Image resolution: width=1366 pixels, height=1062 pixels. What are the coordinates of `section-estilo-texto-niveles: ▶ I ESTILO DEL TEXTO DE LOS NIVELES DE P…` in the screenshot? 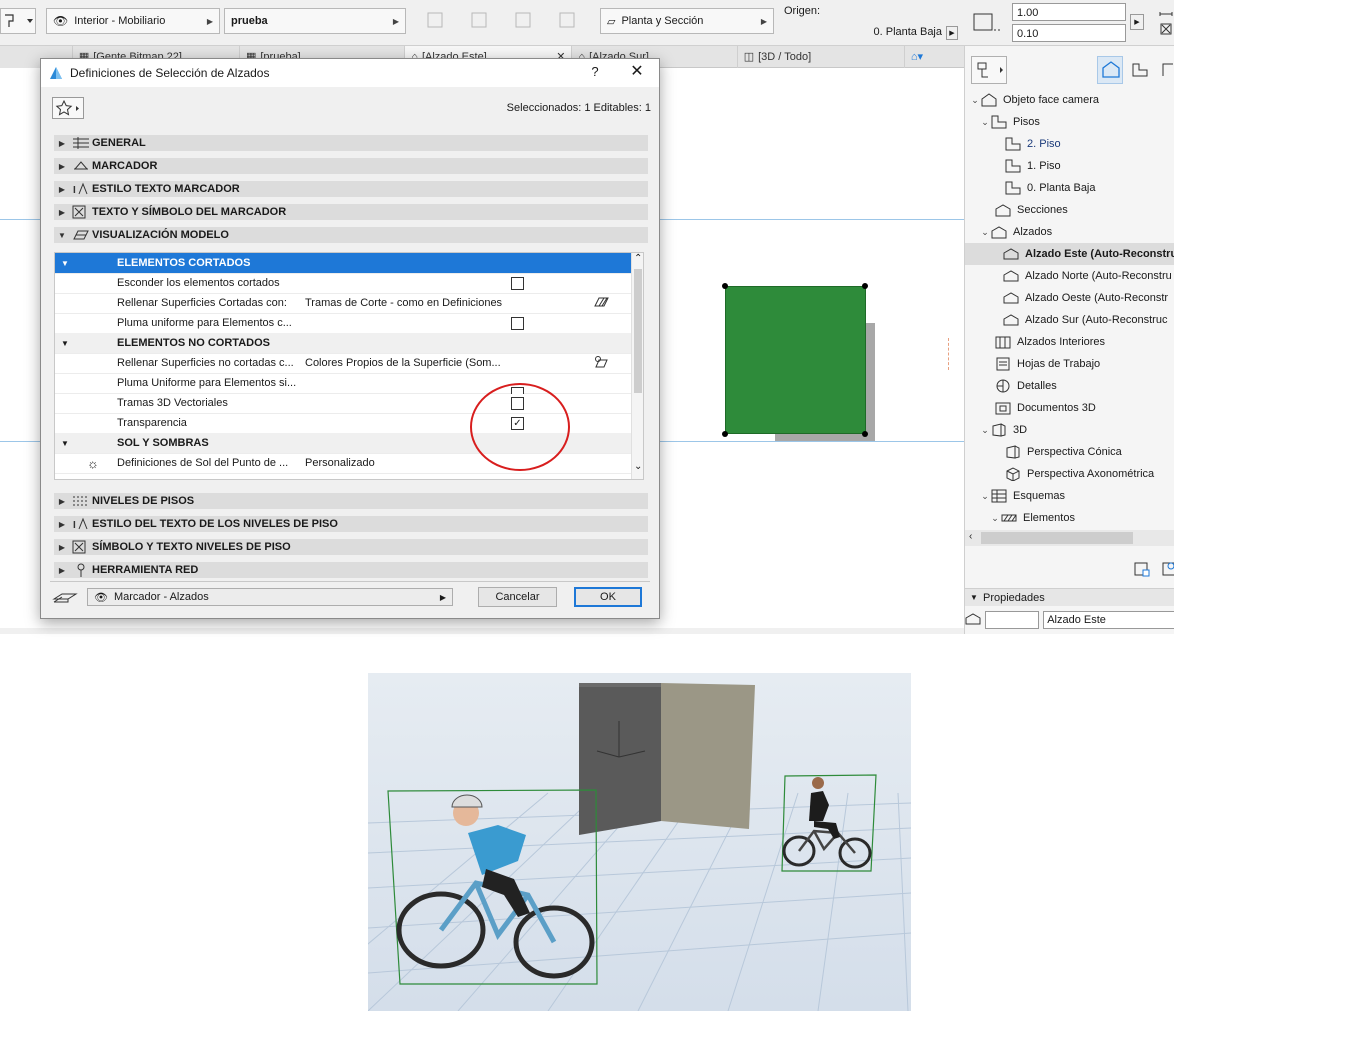 It's located at (351, 524).